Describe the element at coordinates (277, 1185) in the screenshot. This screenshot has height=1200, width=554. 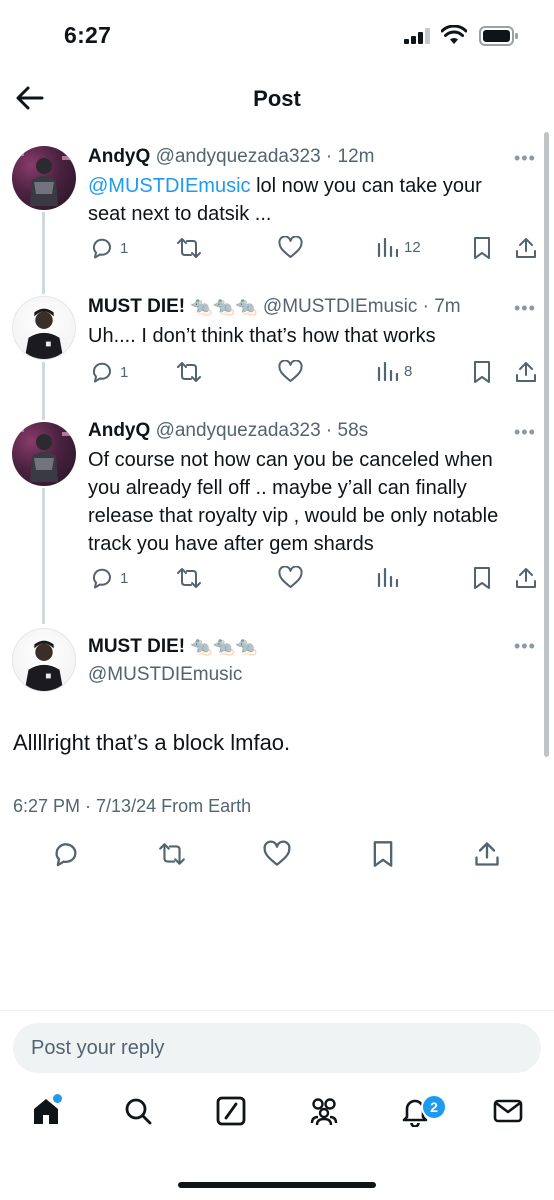
I see `home-indicator` at that location.